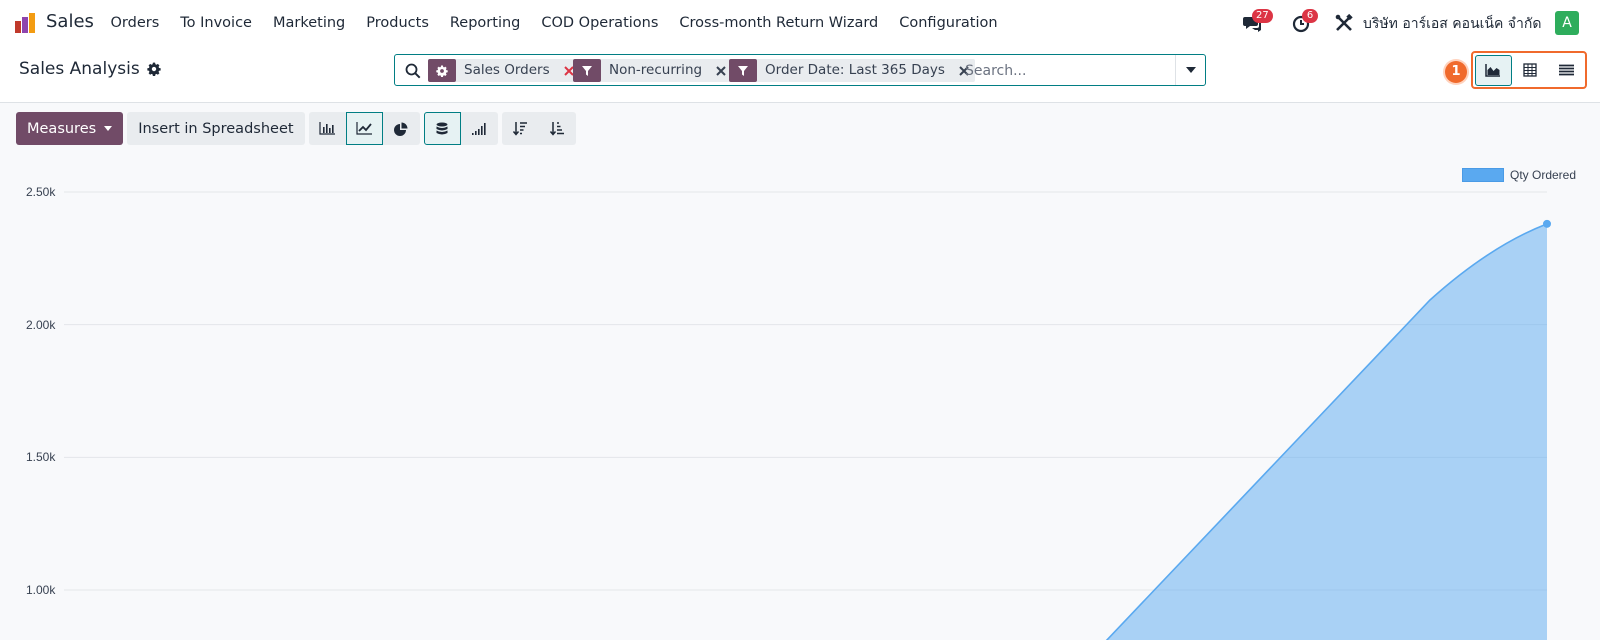 Image resolution: width=1600 pixels, height=640 pixels. What do you see at coordinates (721, 70) in the screenshot?
I see `close-icon` at bounding box center [721, 70].